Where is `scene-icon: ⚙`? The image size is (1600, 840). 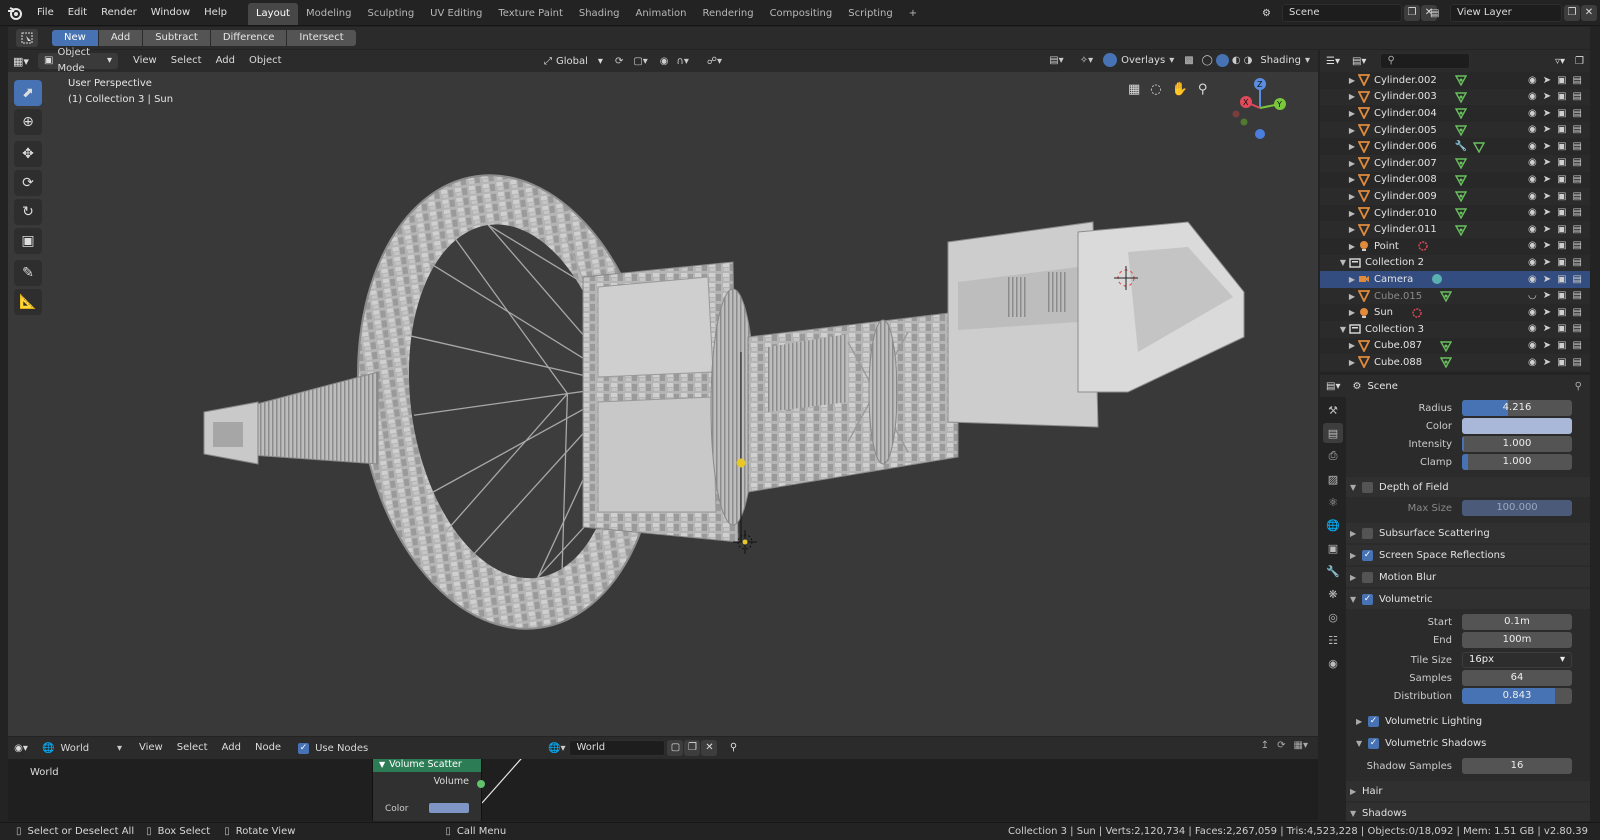
scene-icon: ⚙ is located at coordinates (1272, 13).